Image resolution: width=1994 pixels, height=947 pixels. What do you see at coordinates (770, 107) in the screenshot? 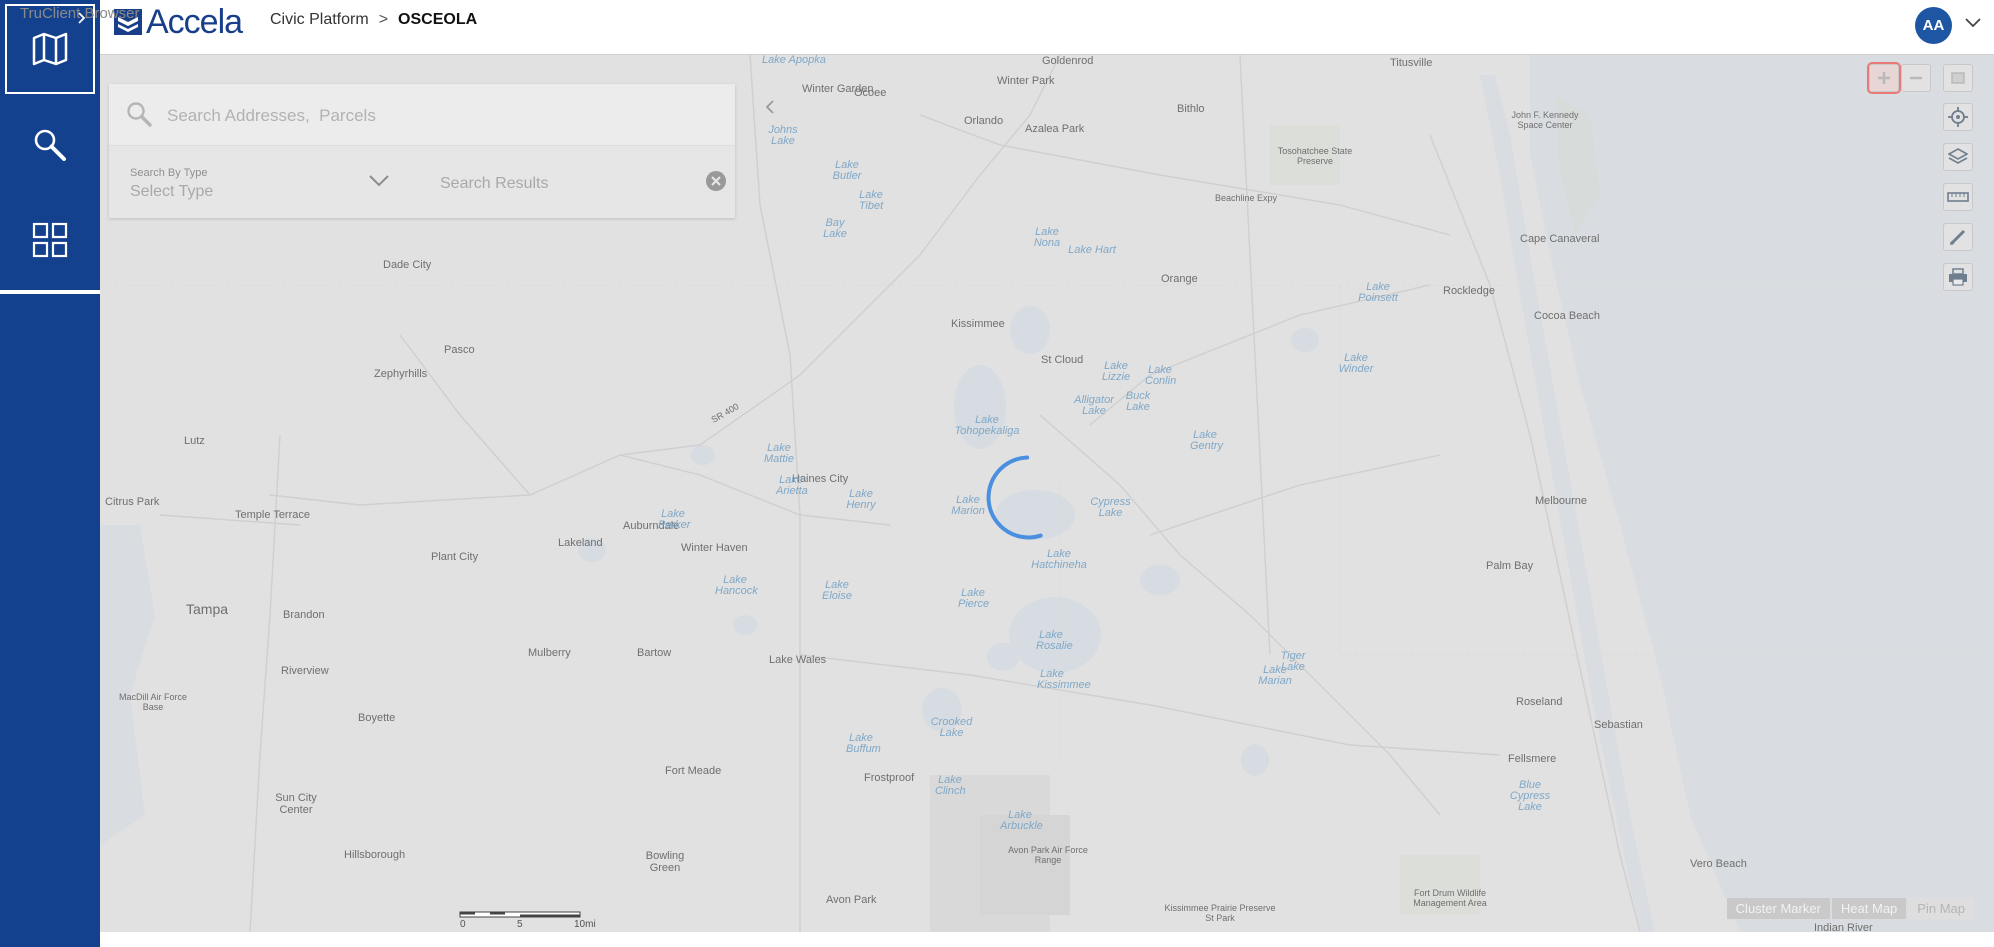
I see `collapse-panel-button` at bounding box center [770, 107].